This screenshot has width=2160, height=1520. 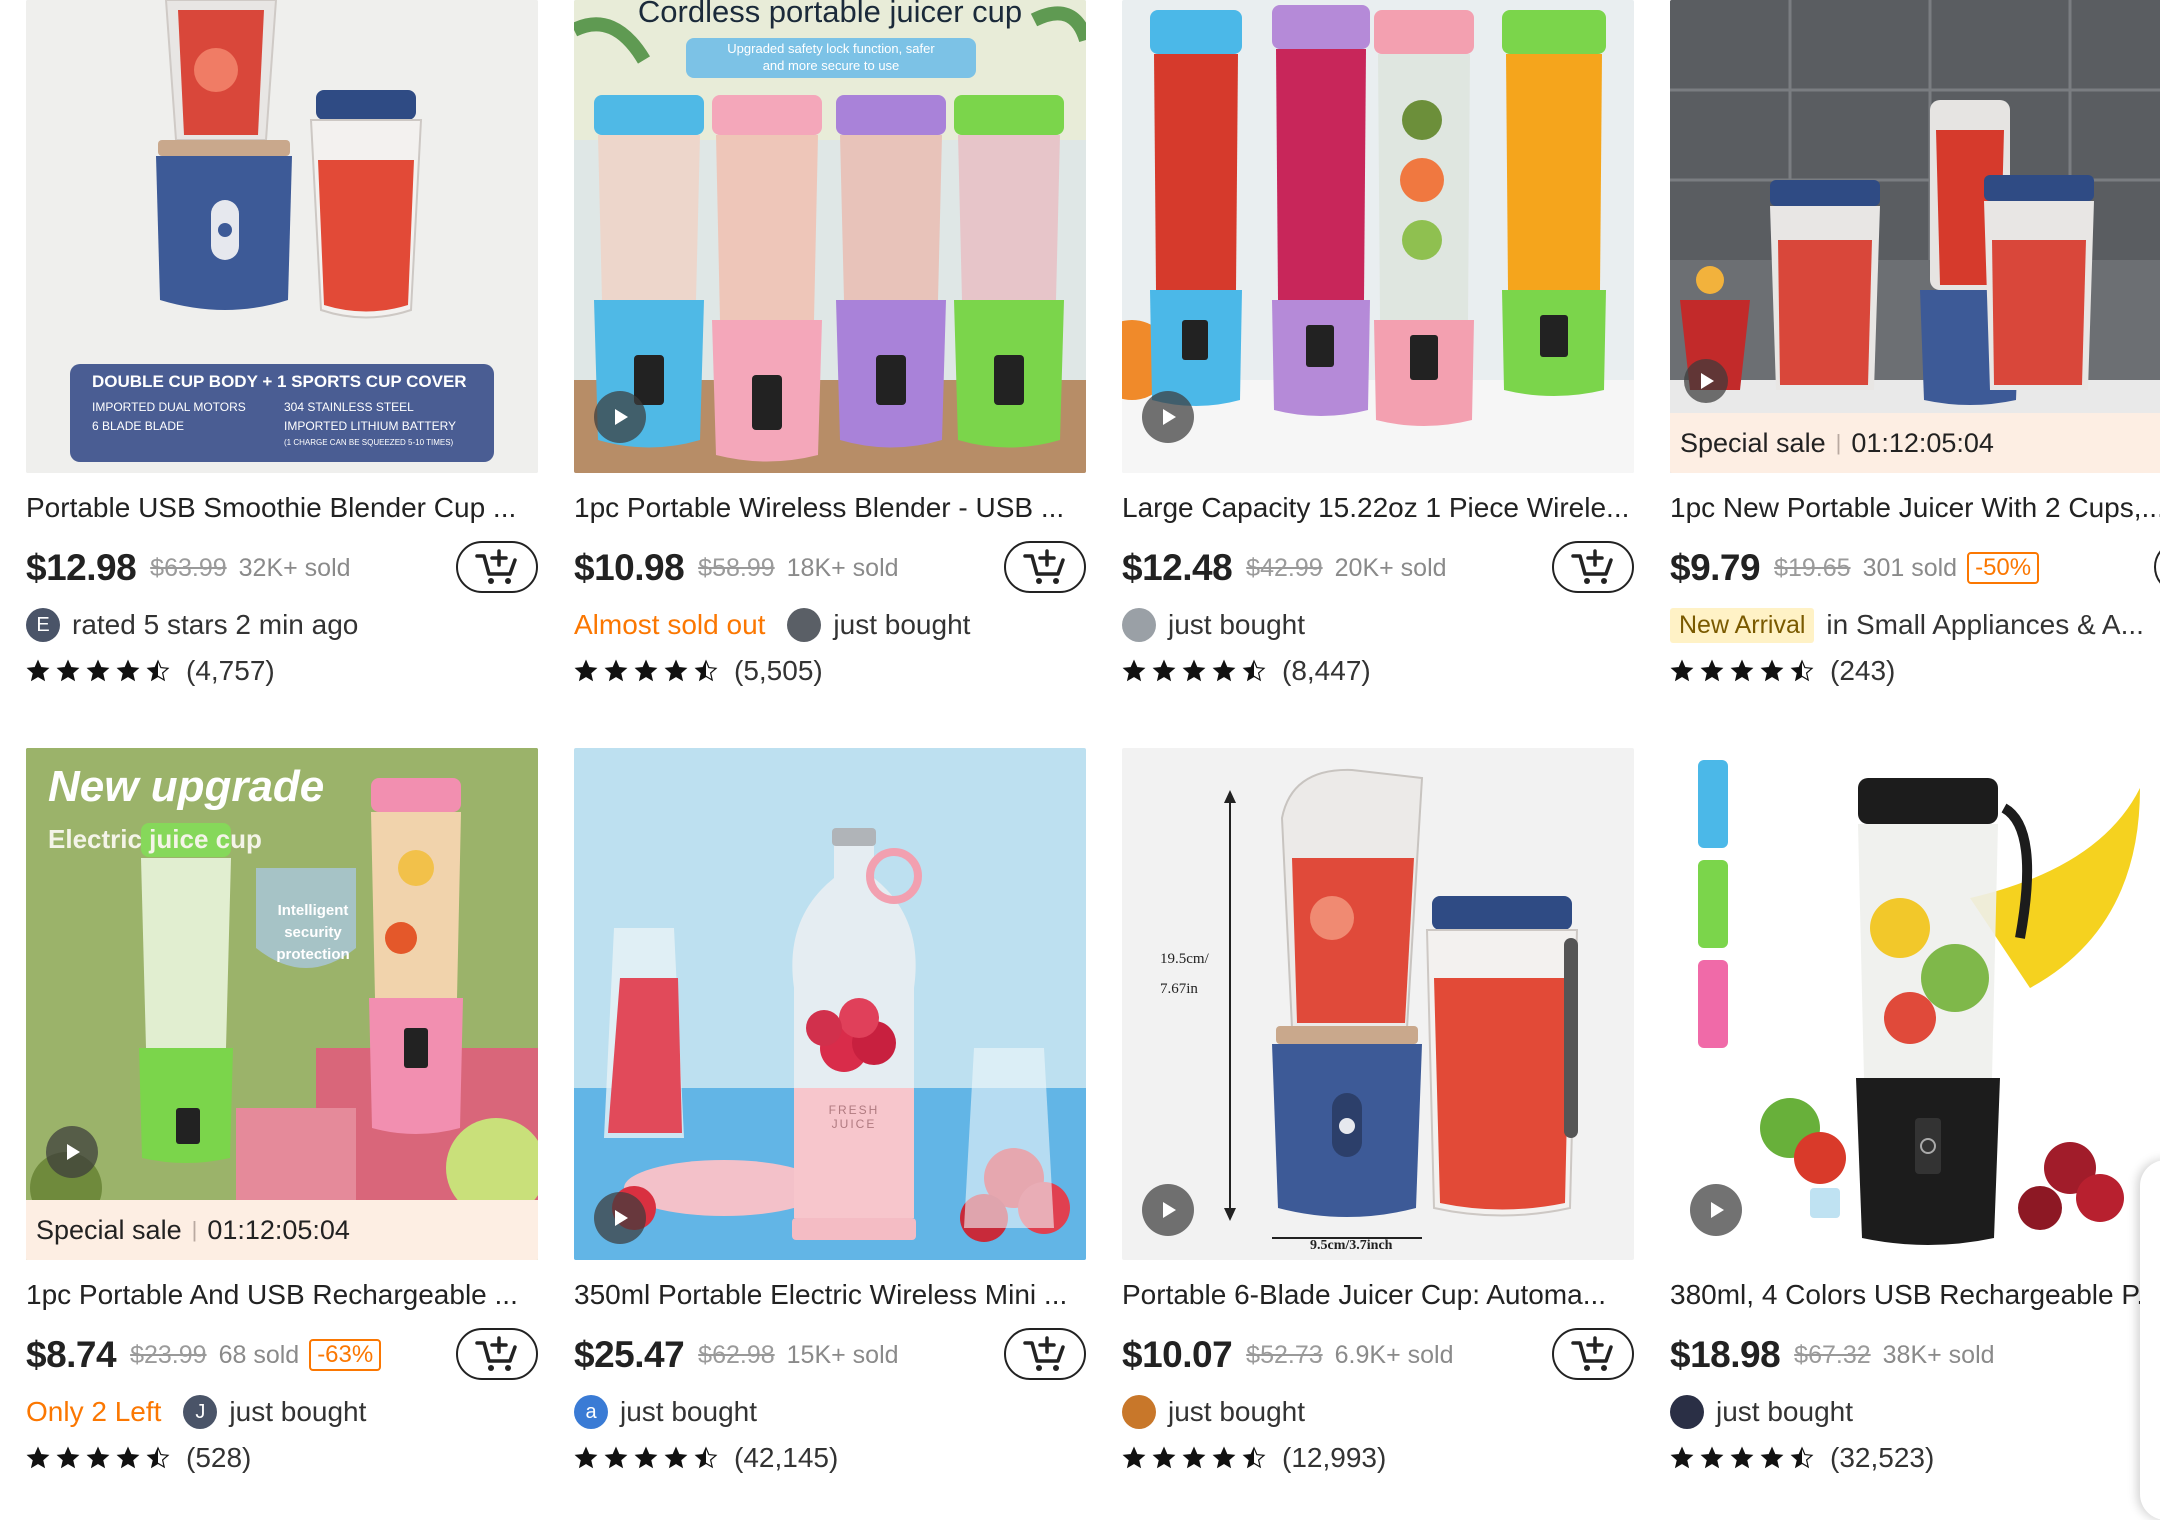 I want to click on rating-count: (42,145), so click(x=786, y=1457).